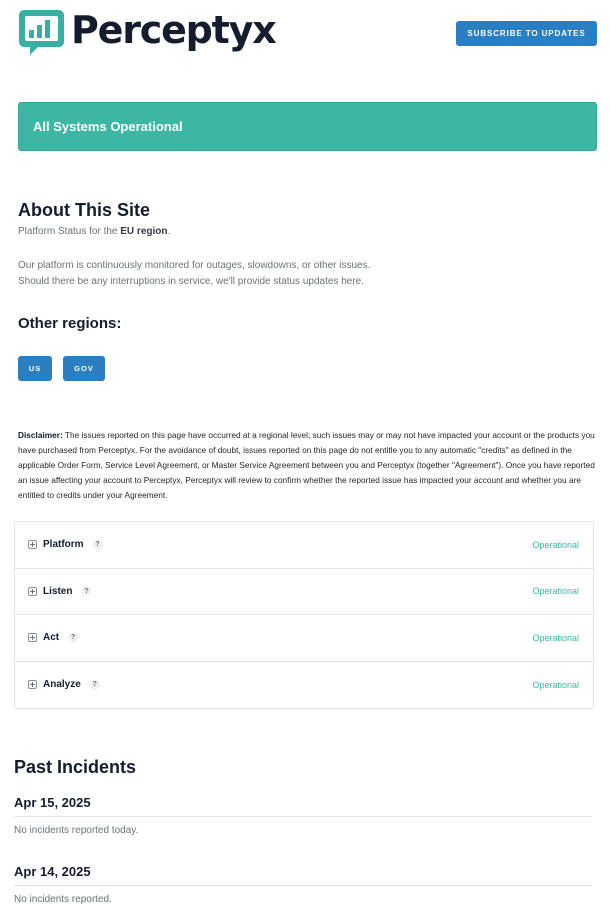 This screenshot has height=919, width=610. I want to click on component-name: Platform, so click(63, 545).